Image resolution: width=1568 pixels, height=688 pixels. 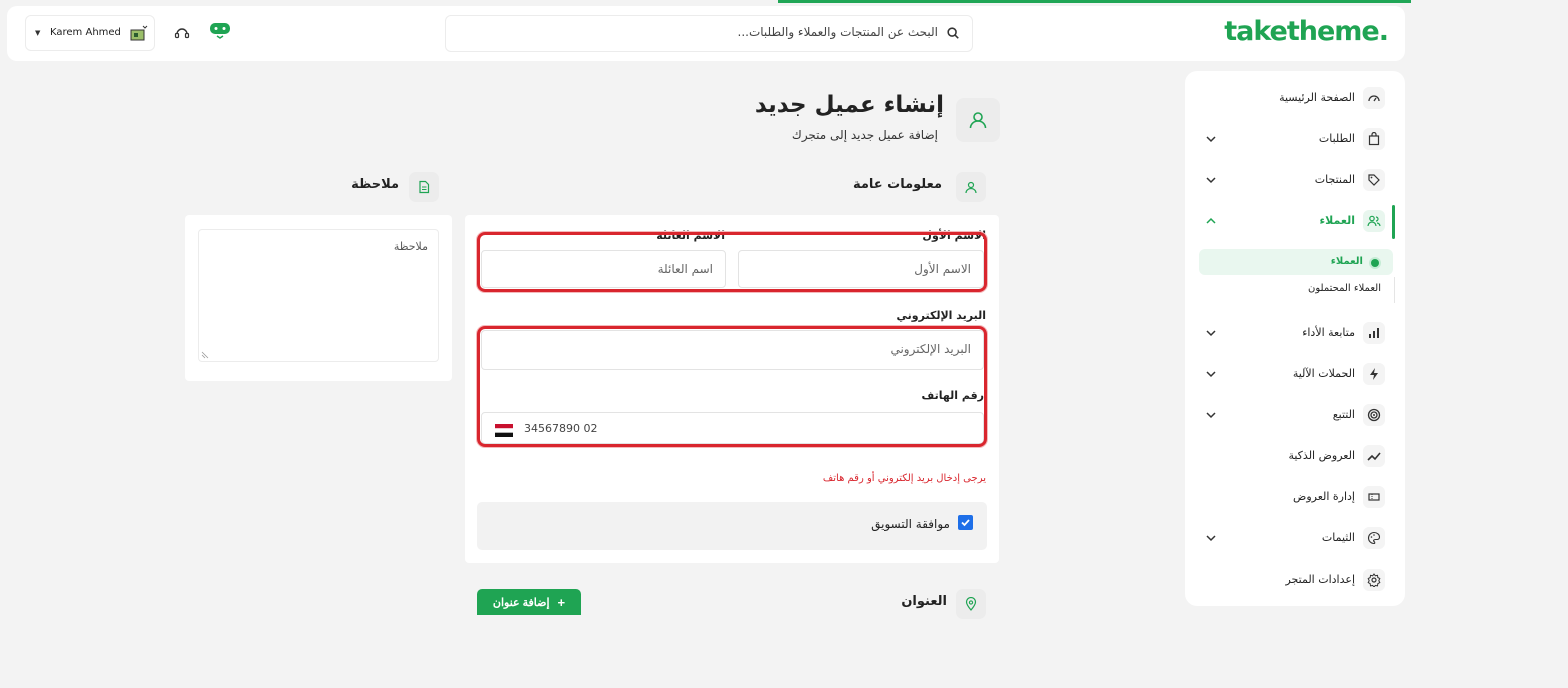 I want to click on sidebar-item-performance: متابعة الأداء, so click(x=1295, y=333).